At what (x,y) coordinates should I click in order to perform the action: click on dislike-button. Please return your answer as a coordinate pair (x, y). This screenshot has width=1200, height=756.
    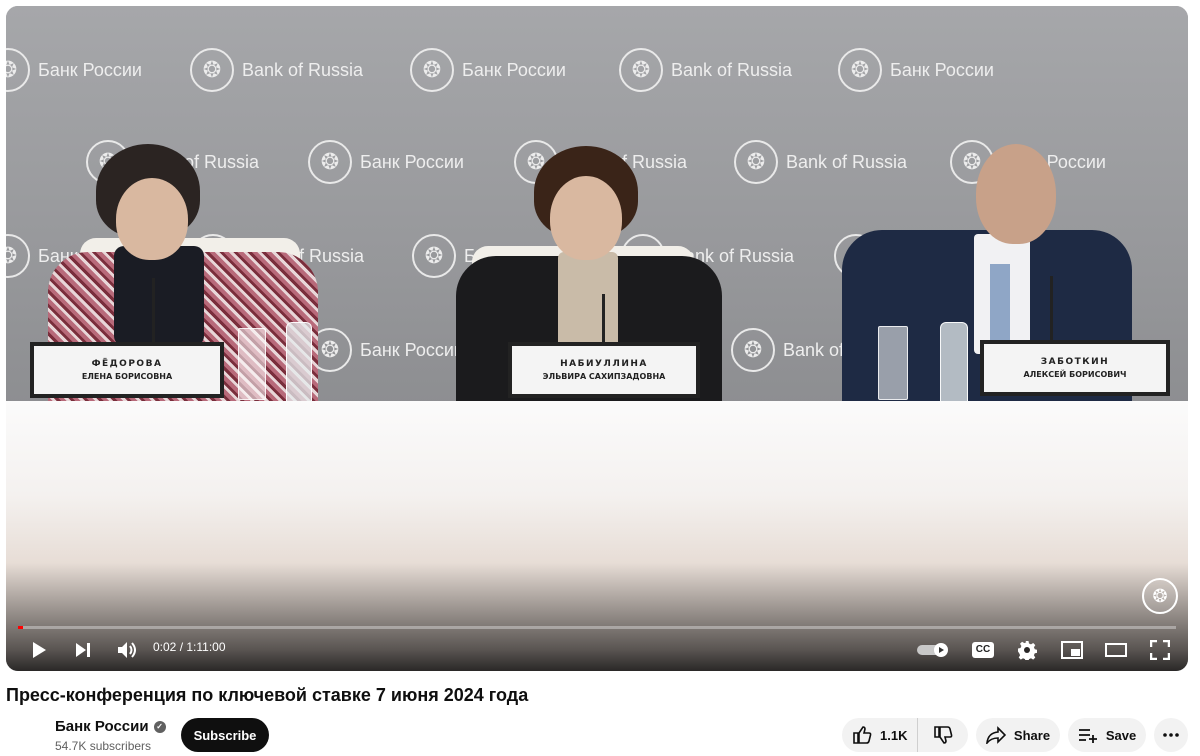
    Looking at the image, I should click on (943, 735).